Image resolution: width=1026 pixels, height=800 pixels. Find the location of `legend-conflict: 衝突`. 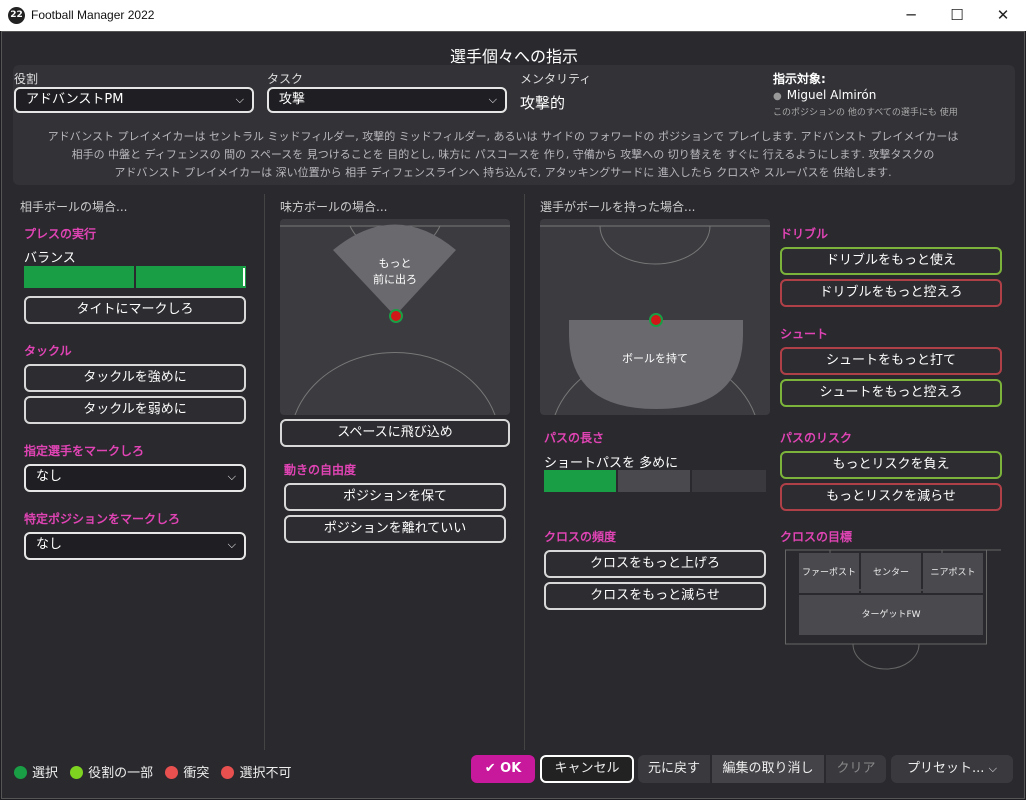

legend-conflict: 衝突 is located at coordinates (196, 773).